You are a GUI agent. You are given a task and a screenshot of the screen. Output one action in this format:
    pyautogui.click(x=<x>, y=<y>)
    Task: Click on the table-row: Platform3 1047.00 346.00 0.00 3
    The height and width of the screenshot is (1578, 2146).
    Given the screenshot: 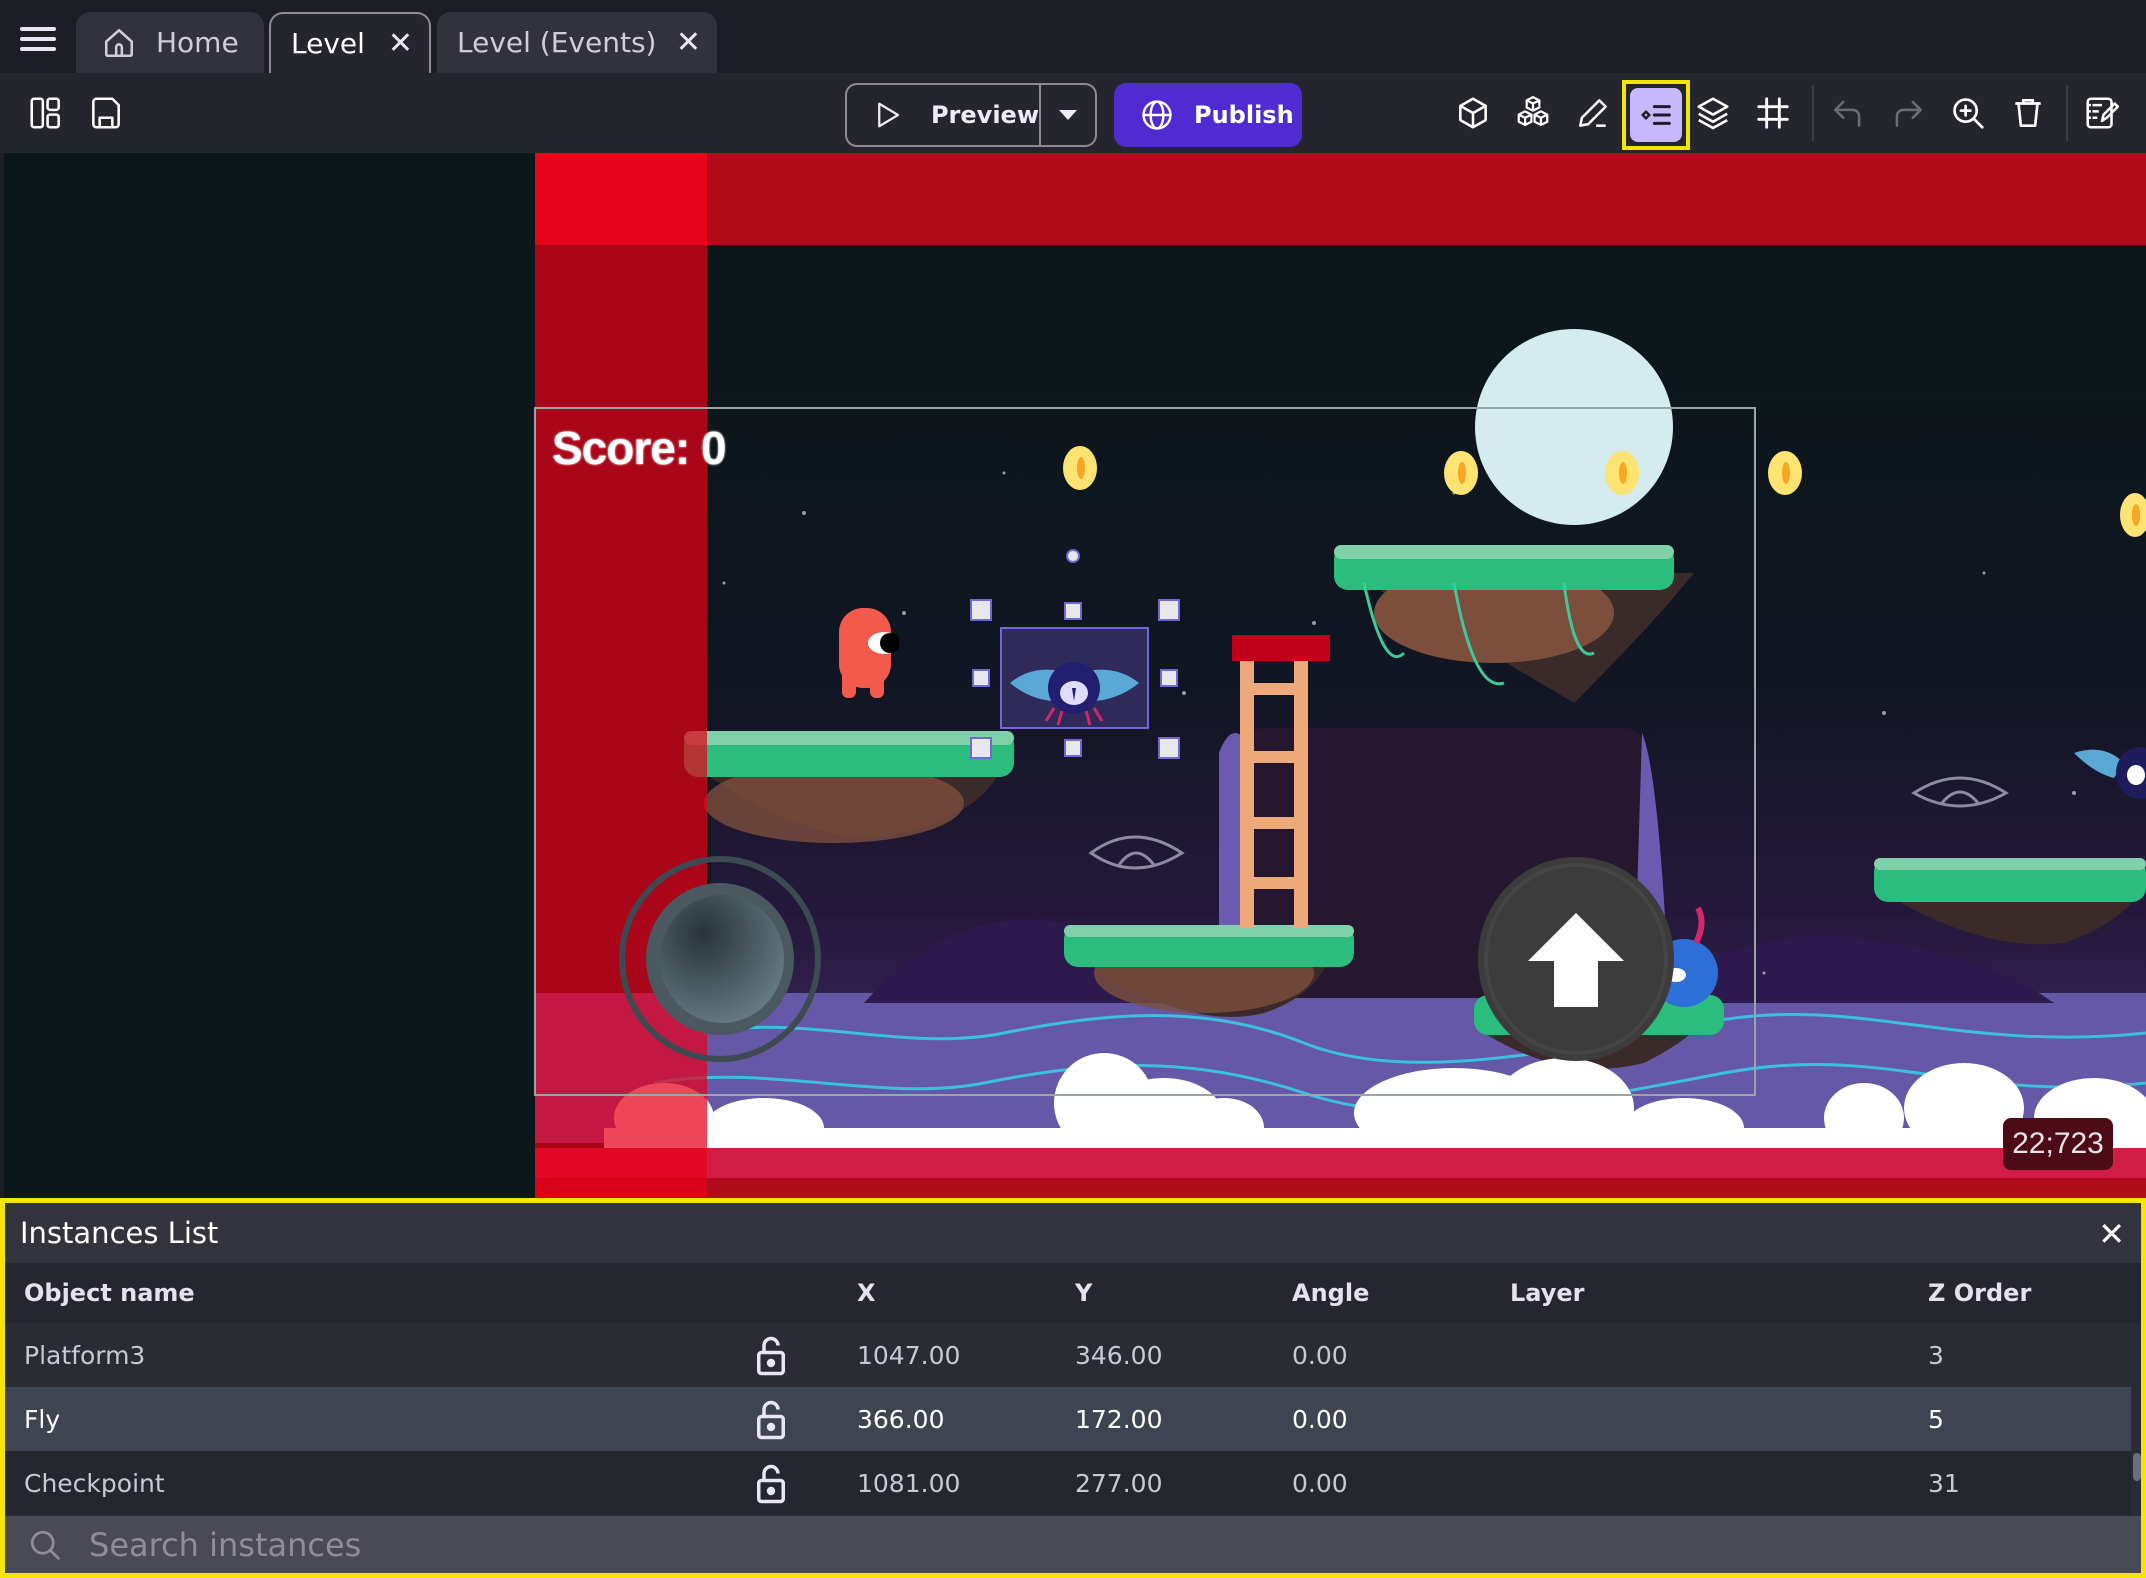 What is the action you would take?
    pyautogui.click(x=1068, y=1355)
    